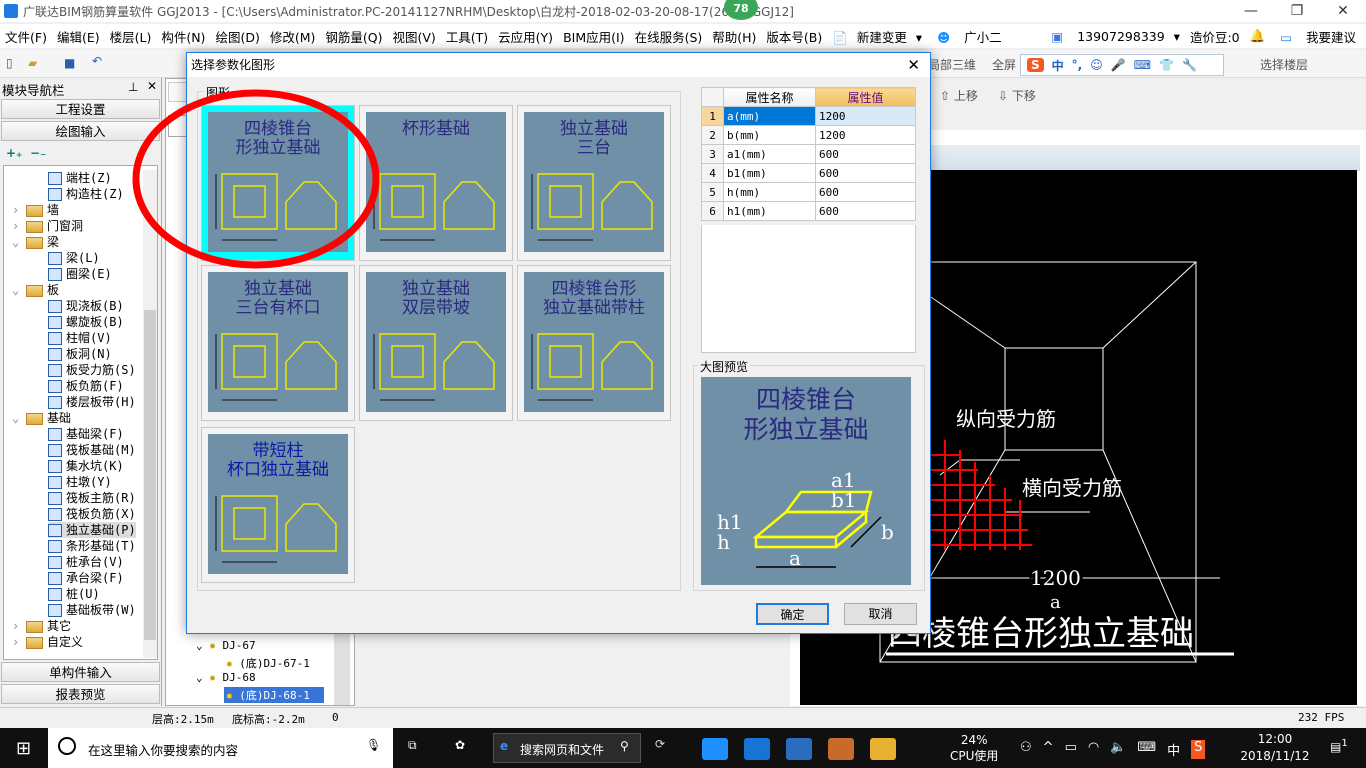 The image size is (1366, 768). What do you see at coordinates (131, 36) in the screenshot?
I see `menu-floor: 楼层(L)` at bounding box center [131, 36].